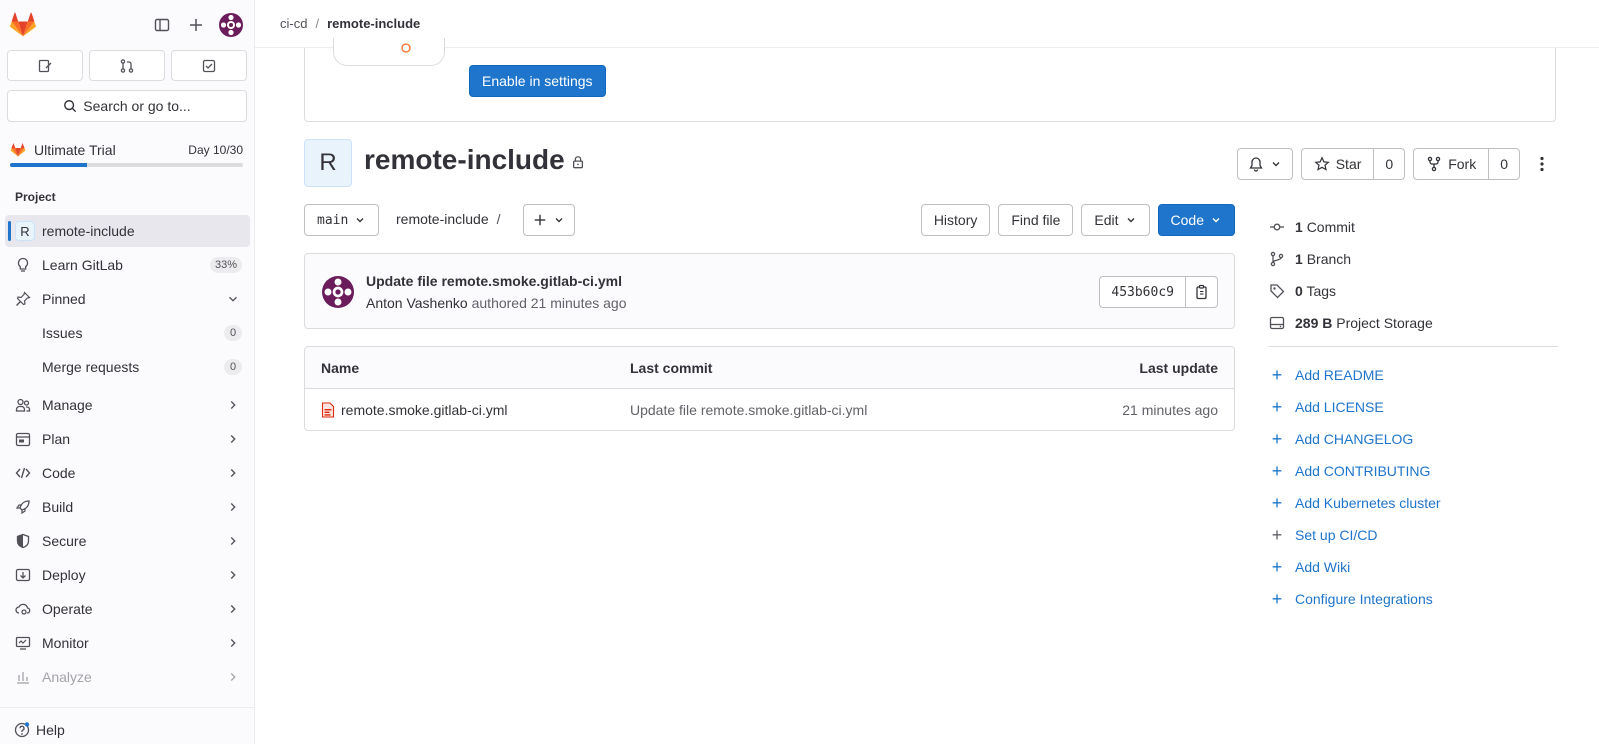 The width and height of the screenshot is (1599, 744). Describe the element at coordinates (1413, 503) in the screenshot. I see `add-kubernetes-link: + Add Kubernetes cluster` at that location.